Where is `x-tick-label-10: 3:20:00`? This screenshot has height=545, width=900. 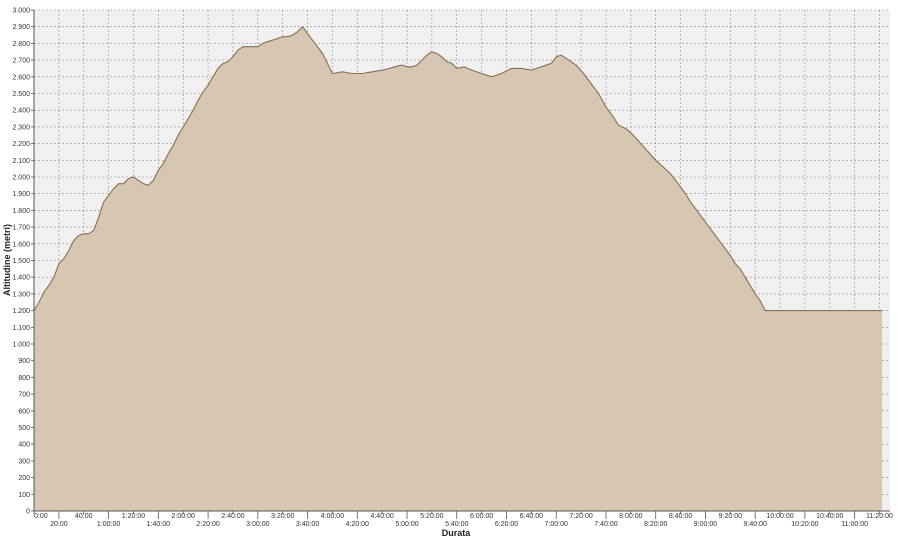
x-tick-label-10: 3:20:00 is located at coordinates (282, 516).